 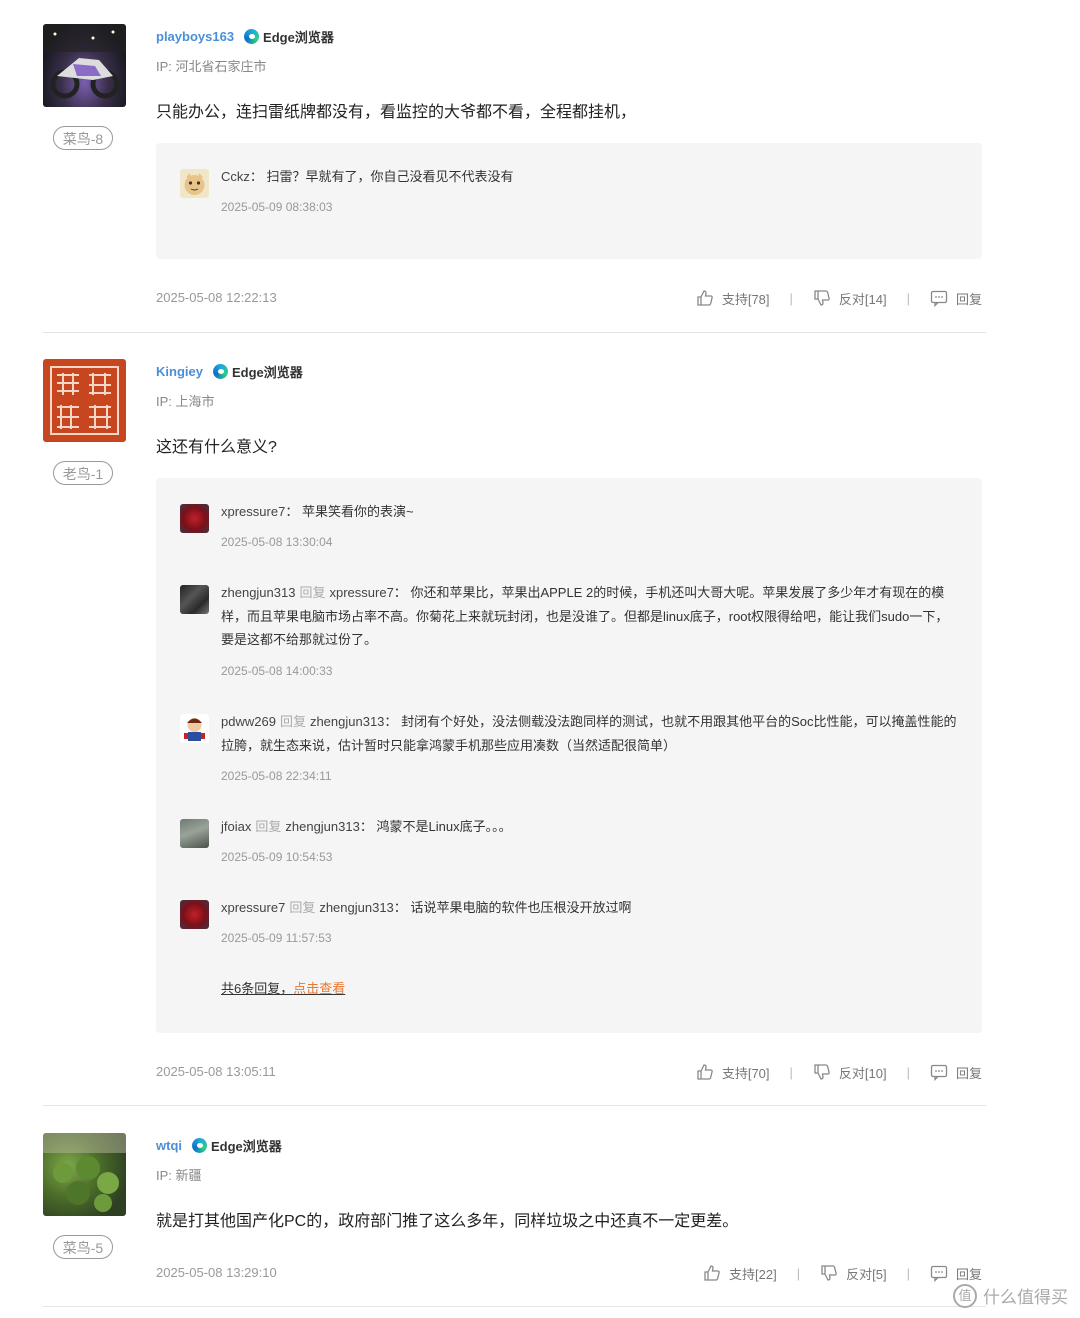 I want to click on oppose-count: 反对[5], so click(x=866, y=1274).